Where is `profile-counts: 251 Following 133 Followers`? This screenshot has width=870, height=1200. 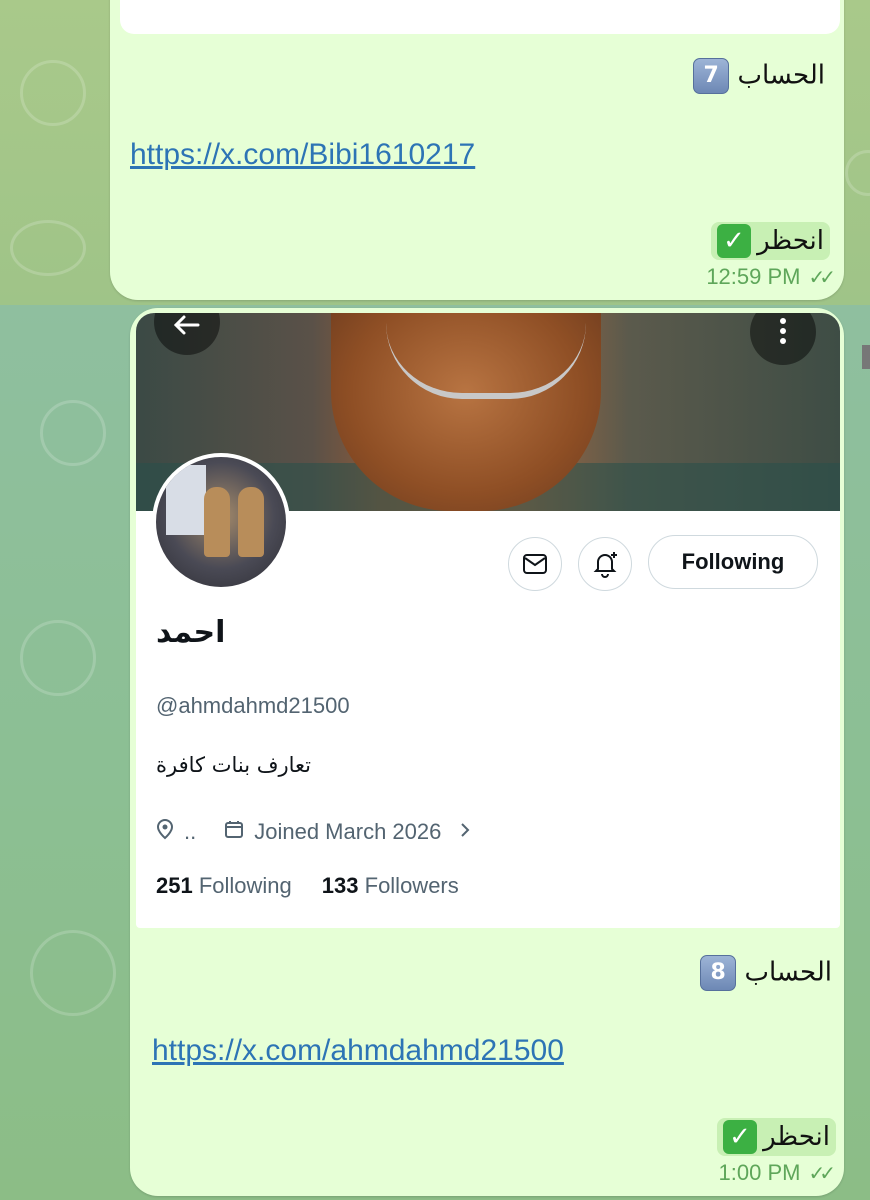
profile-counts: 251 Following 133 Followers is located at coordinates (307, 886).